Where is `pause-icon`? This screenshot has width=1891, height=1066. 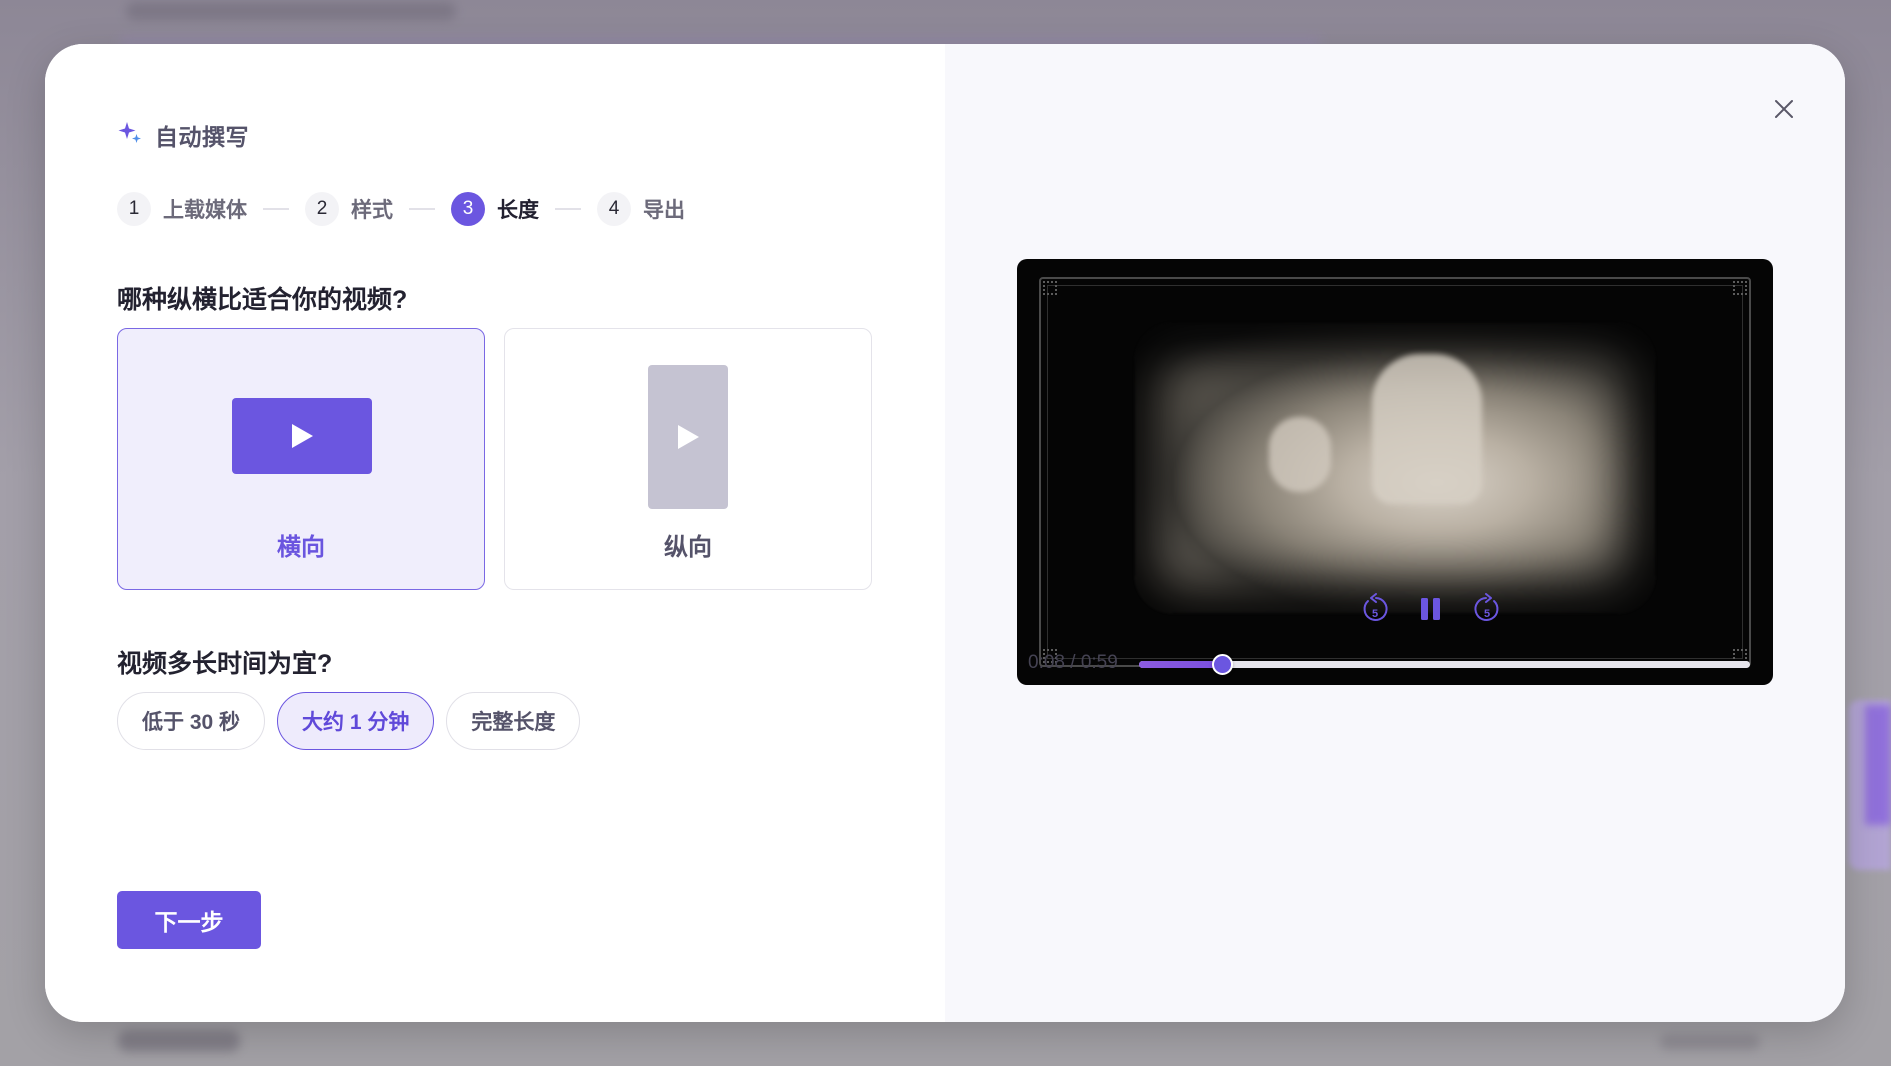 pause-icon is located at coordinates (1431, 609).